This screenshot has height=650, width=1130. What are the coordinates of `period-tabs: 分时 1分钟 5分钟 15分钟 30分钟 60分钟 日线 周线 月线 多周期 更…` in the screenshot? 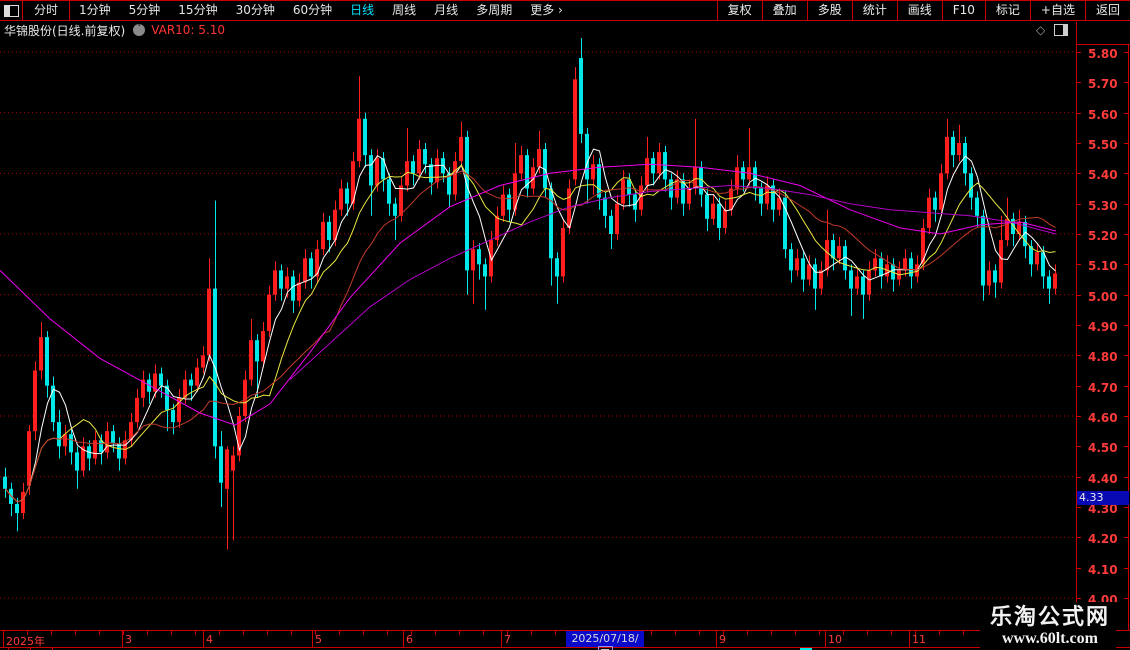 It's located at (297, 10).